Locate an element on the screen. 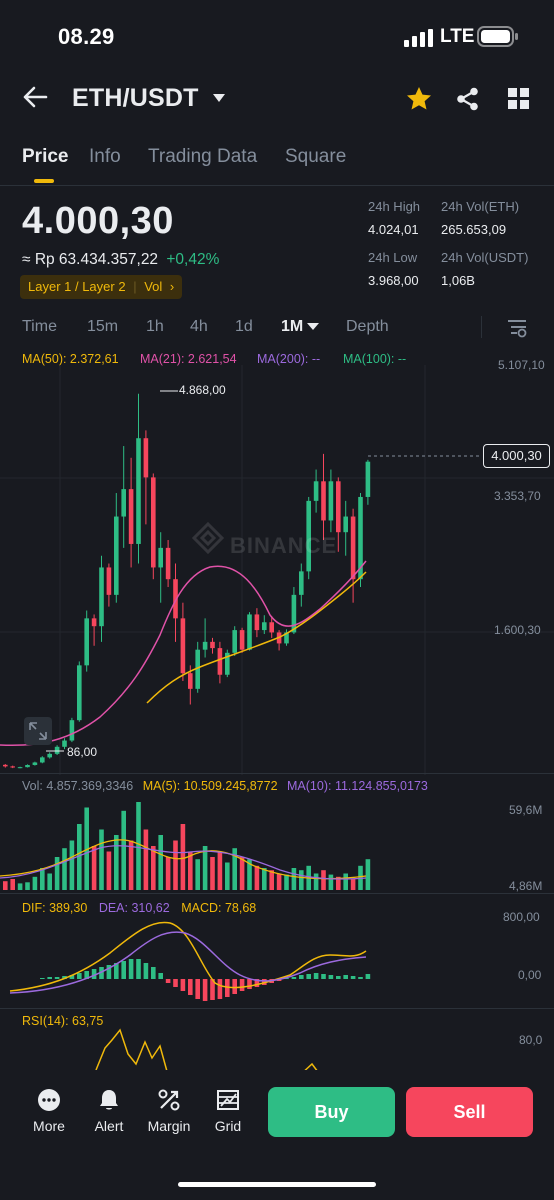  volume-value: Vol: 4.857.369,3346 is located at coordinates (78, 786).